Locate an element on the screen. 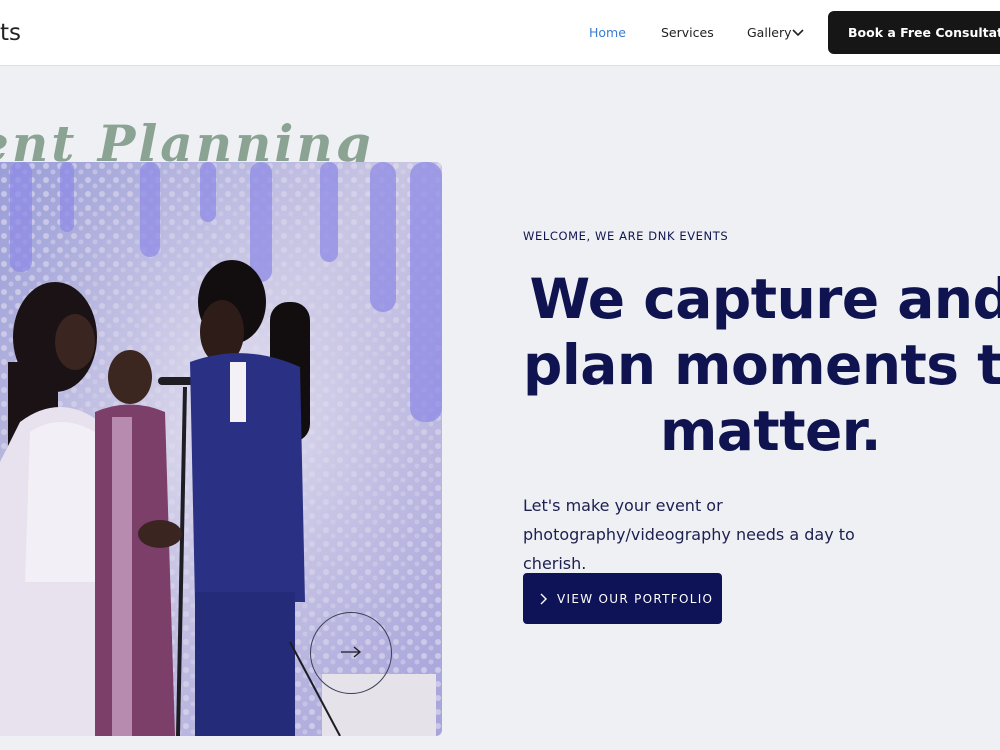 This screenshot has width=1000, height=750. nav-services: Services is located at coordinates (687, 32).